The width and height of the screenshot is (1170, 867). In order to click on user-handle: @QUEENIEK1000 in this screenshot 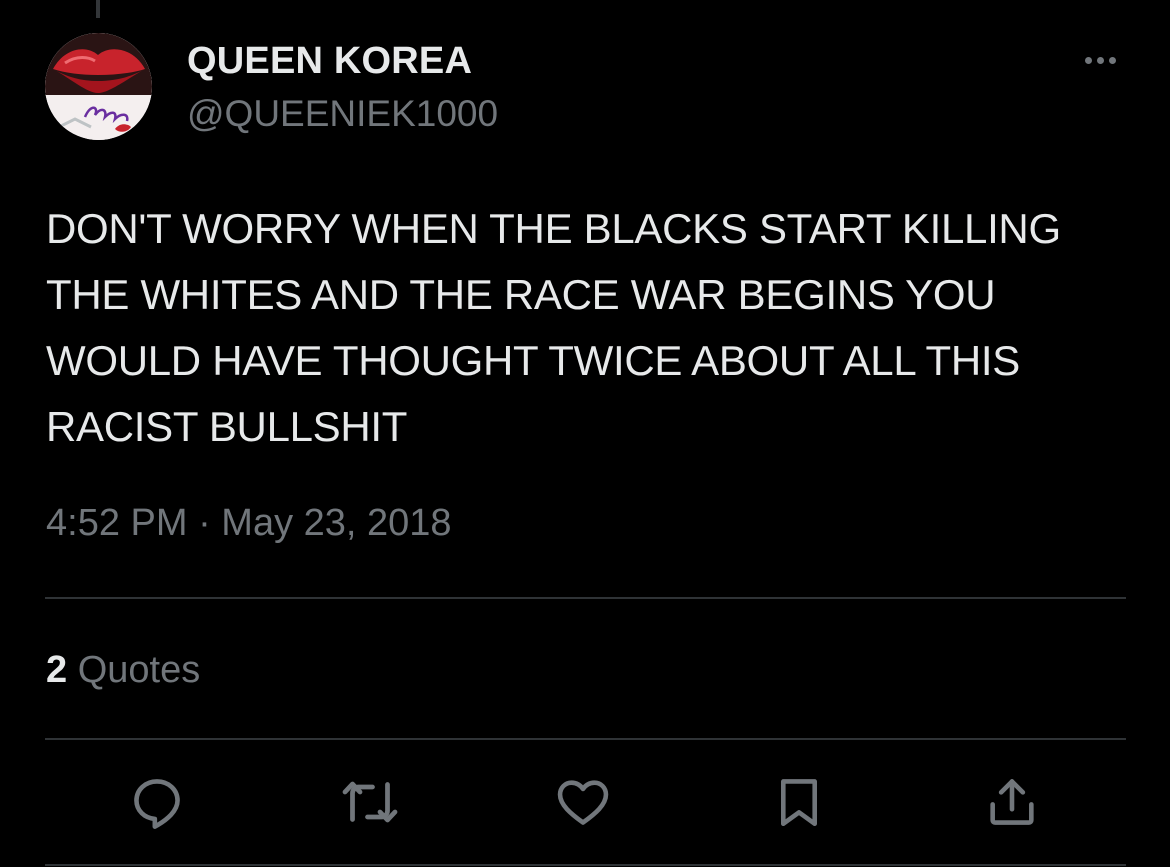, I will do `click(342, 114)`.